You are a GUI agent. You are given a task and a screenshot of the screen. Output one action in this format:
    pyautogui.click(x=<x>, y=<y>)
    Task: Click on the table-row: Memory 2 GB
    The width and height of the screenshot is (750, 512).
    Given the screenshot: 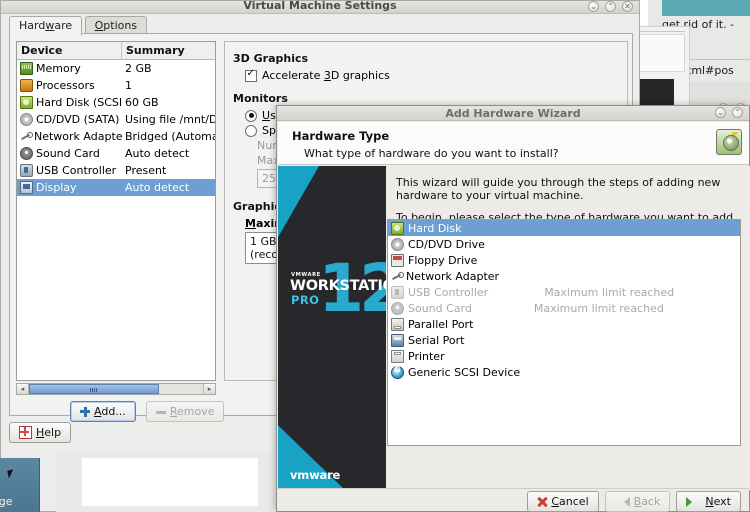 What is the action you would take?
    pyautogui.click(x=116, y=68)
    